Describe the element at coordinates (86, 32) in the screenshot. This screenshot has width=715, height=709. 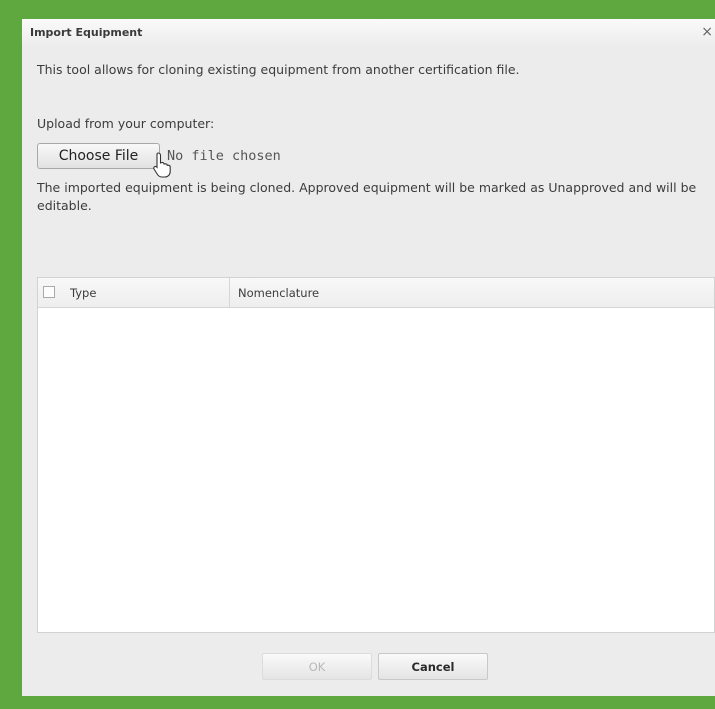
I see `dialog-title: Import Equipment` at that location.